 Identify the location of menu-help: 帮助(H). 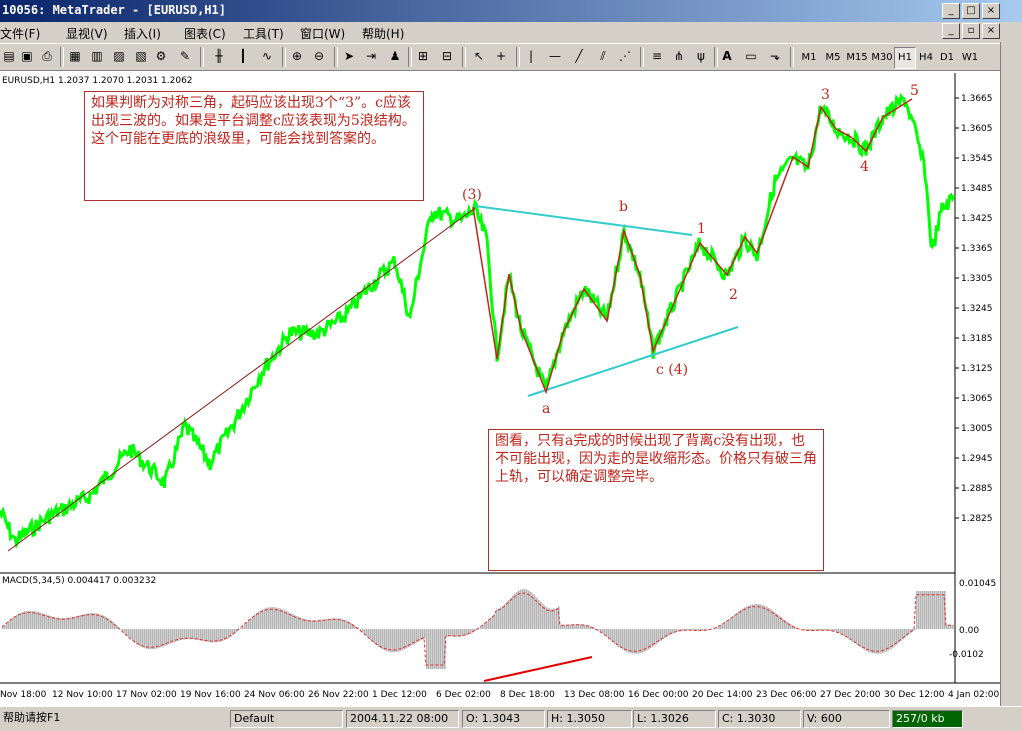
(383, 33).